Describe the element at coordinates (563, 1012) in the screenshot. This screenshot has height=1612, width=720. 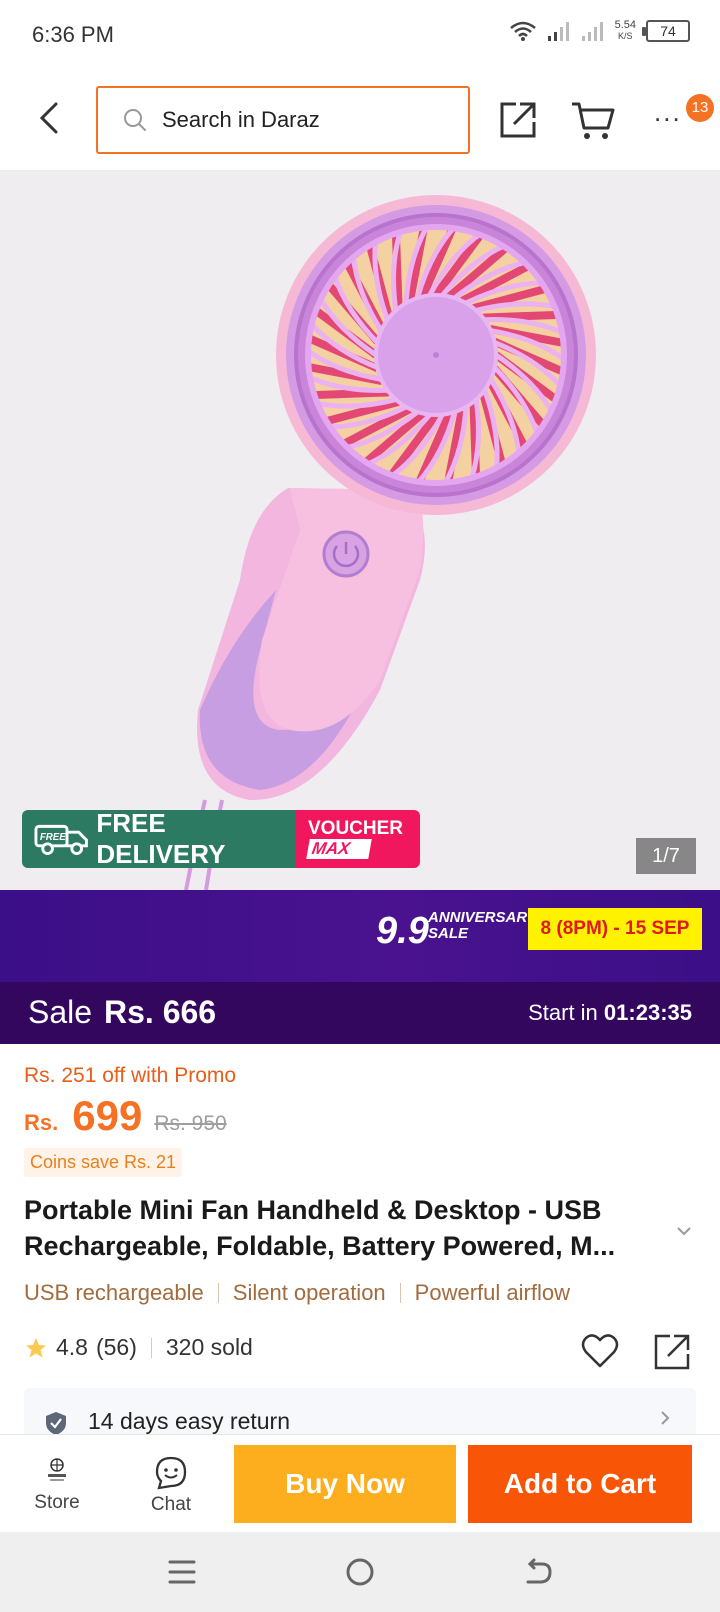
I see `countdown-label: Start in` at that location.